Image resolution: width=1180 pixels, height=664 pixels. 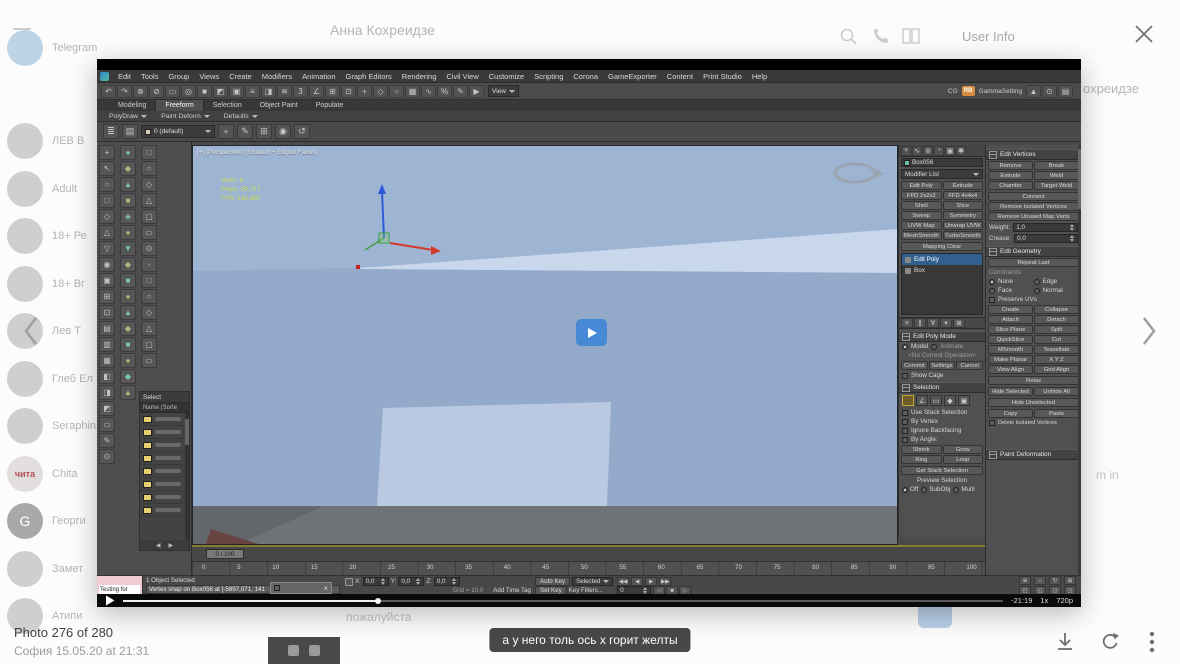 What do you see at coordinates (107, 248) in the screenshot?
I see `side-tool-icon: ▽` at bounding box center [107, 248].